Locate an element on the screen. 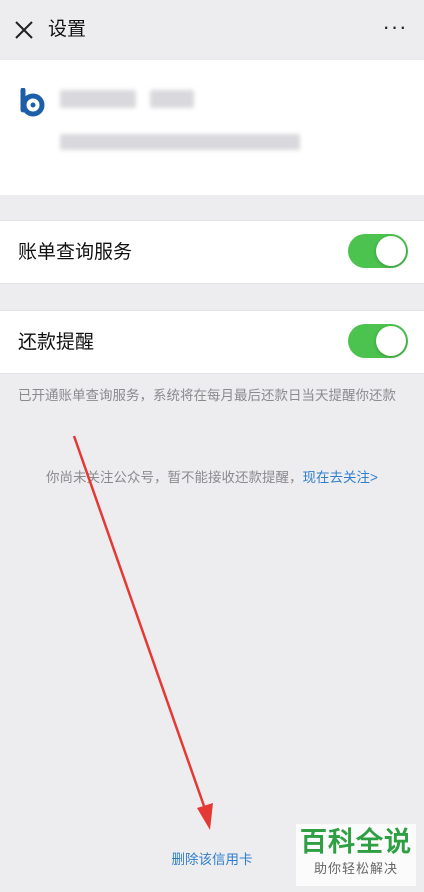 The image size is (424, 892). watermark-subtitle: 助你轻松解决 is located at coordinates (355, 868).